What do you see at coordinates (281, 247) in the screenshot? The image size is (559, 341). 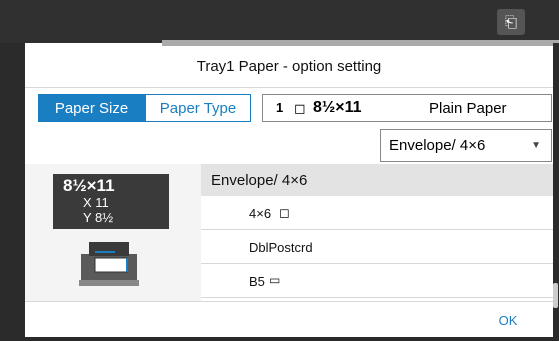 I see `list-item-label: DblPostcrd` at bounding box center [281, 247].